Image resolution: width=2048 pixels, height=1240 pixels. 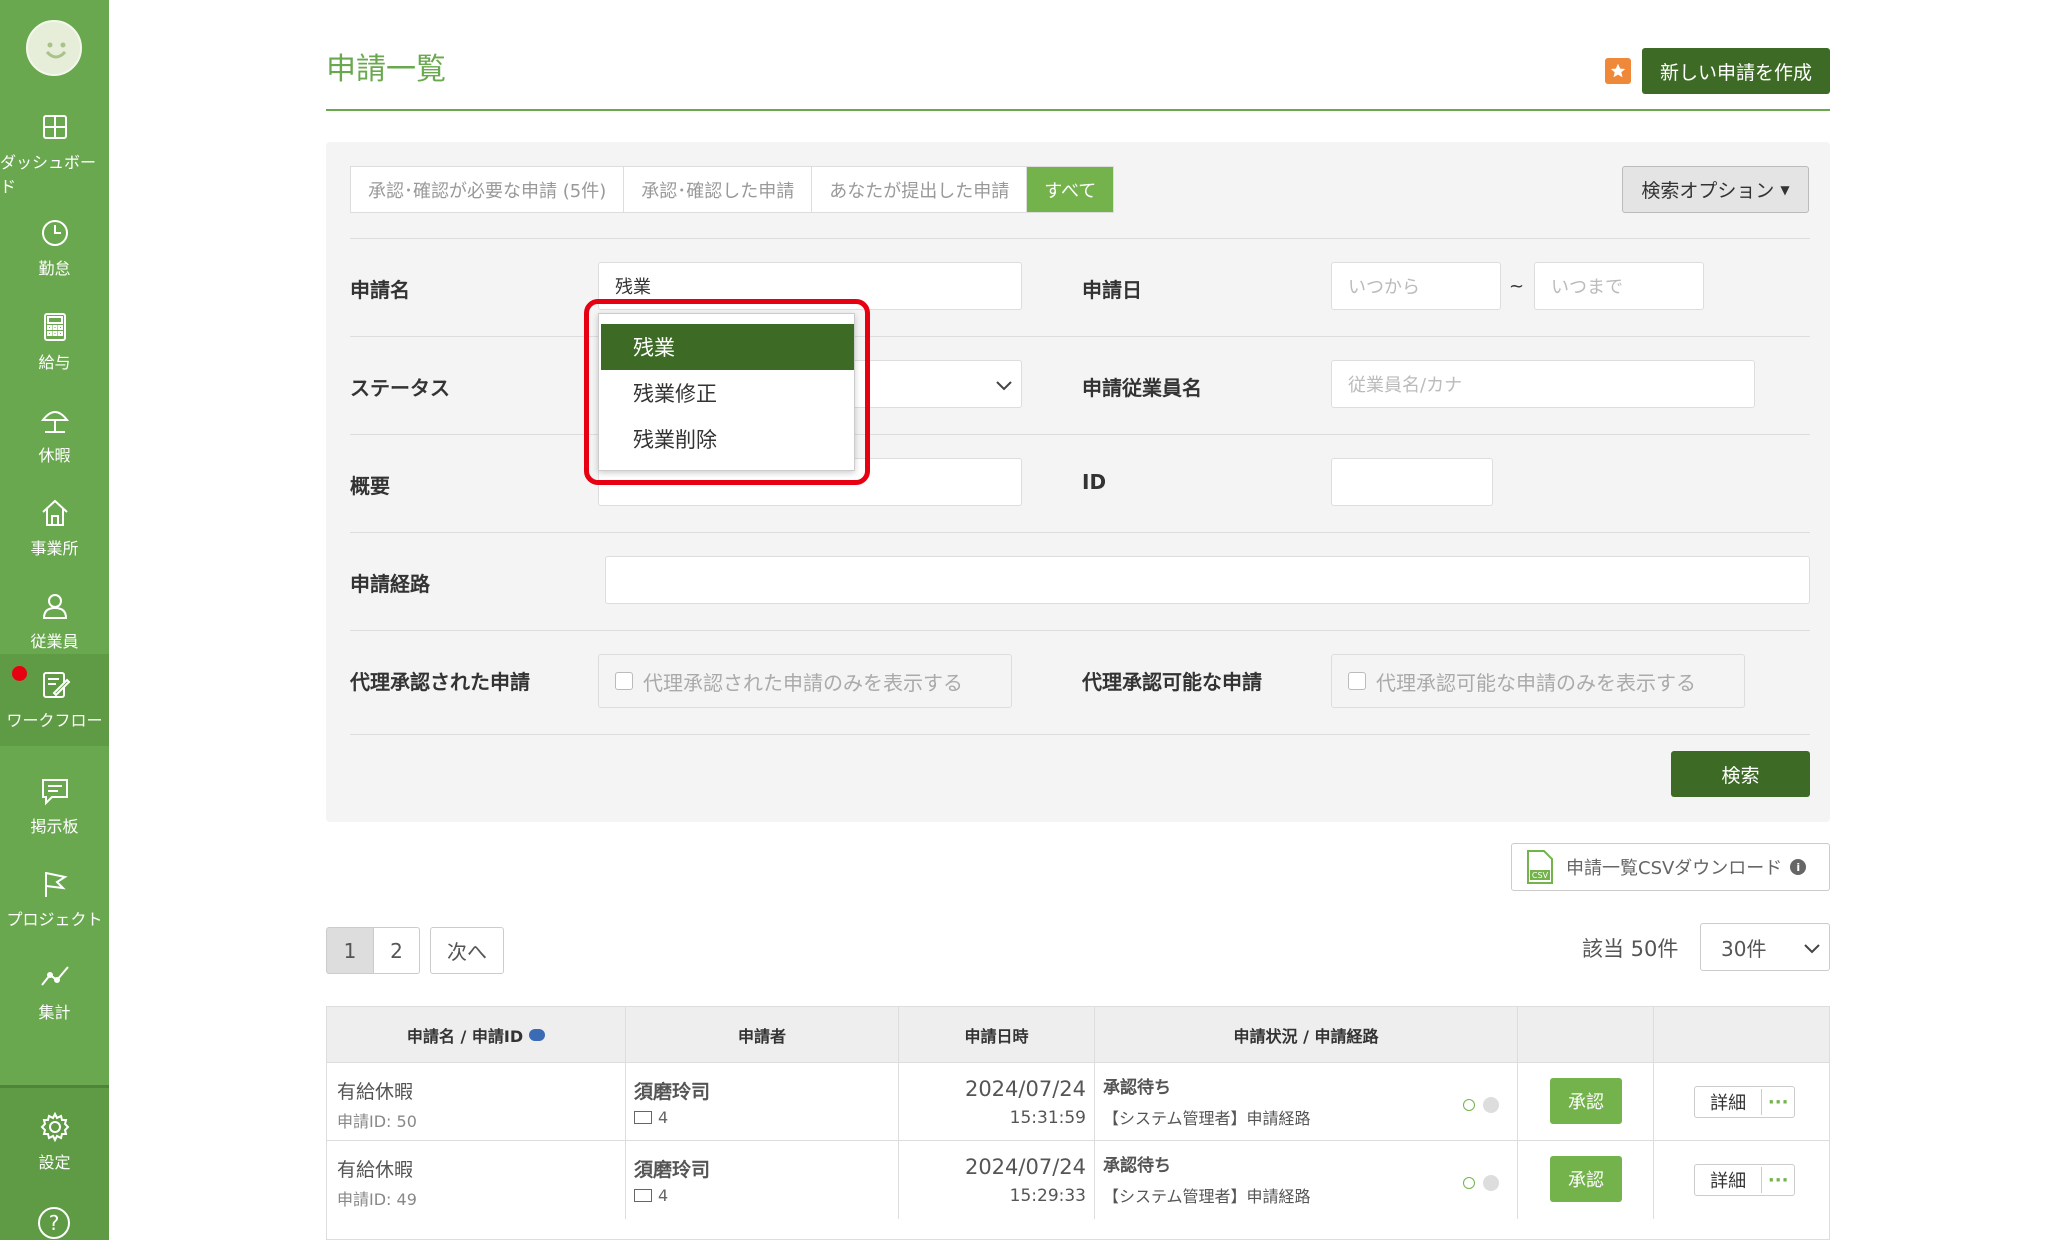 What do you see at coordinates (1405, 385) in the screenshot?
I see `employee-placeholder: 従業員名/カナ` at bounding box center [1405, 385].